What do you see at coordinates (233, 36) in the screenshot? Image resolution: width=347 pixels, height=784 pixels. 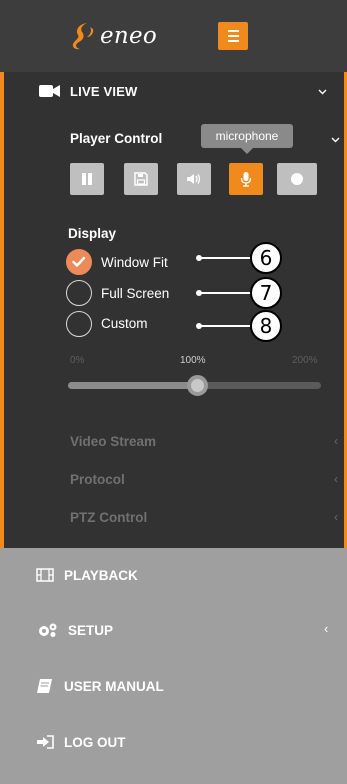 I see `hamburger-menu-button` at bounding box center [233, 36].